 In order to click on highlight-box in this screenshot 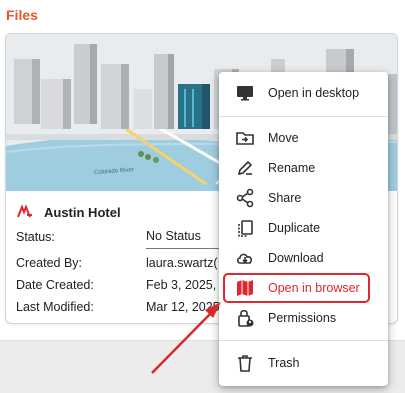, I will do `click(296, 288)`.